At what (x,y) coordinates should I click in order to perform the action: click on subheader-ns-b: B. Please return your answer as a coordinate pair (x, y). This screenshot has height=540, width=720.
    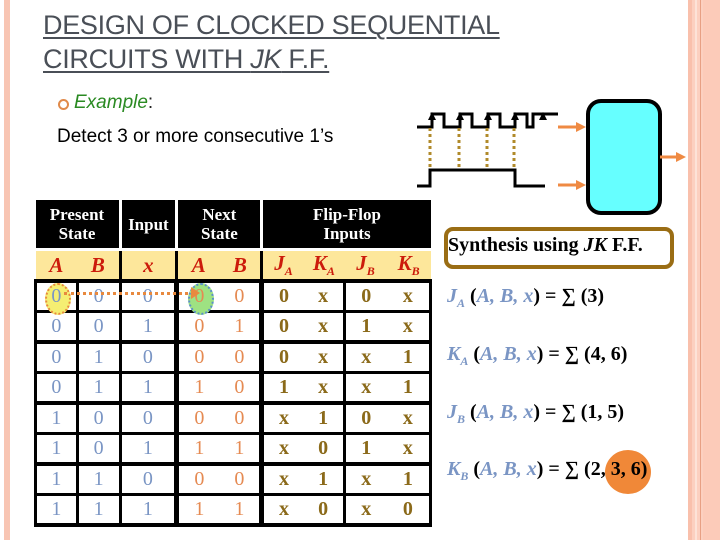
    Looking at the image, I should click on (240, 265).